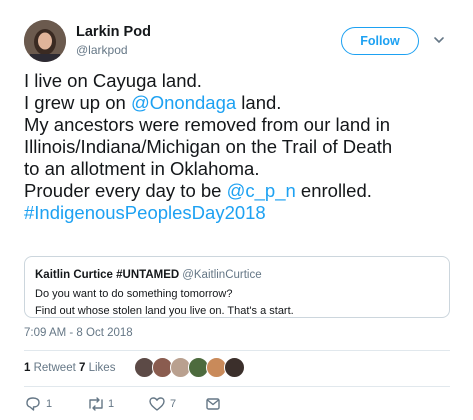 The height and width of the screenshot is (420, 473). I want to click on retweet-icon, so click(96, 404).